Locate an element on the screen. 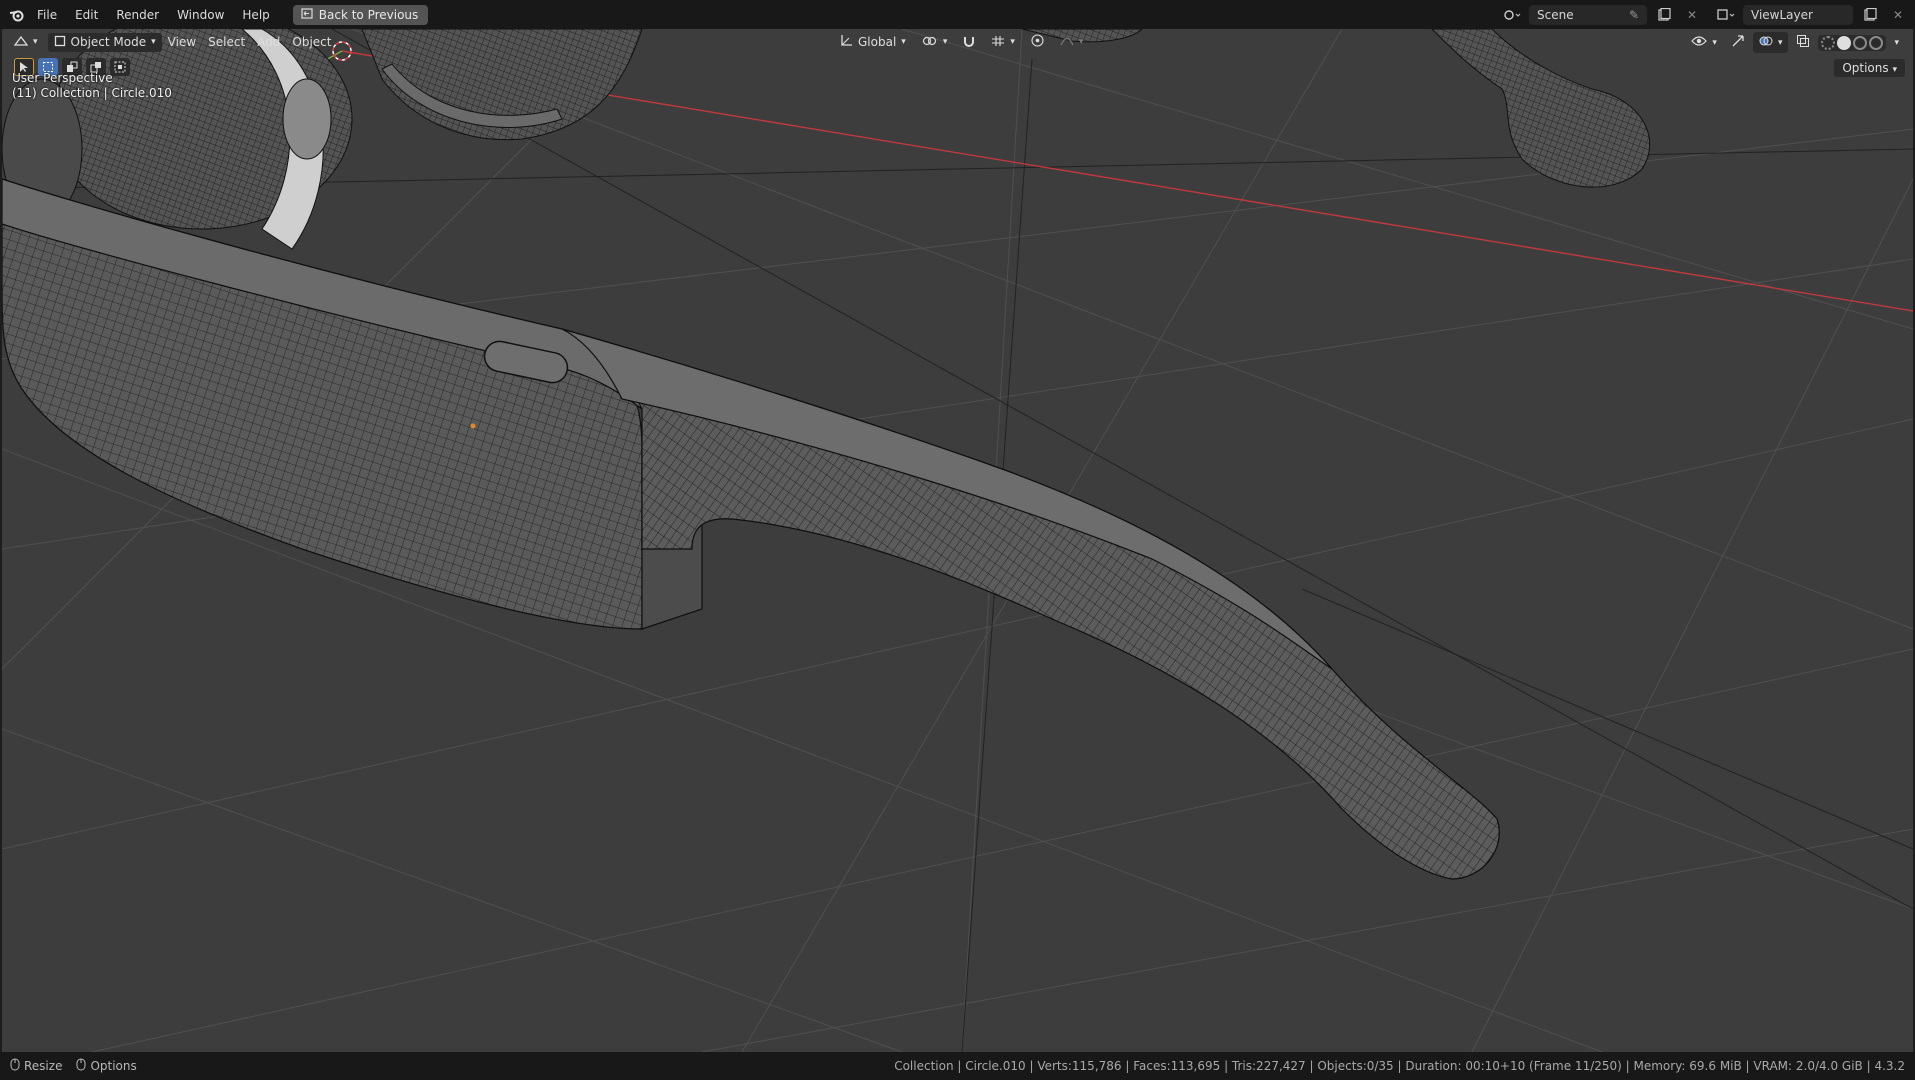 Image resolution: width=1915 pixels, height=1080 pixels. snap-target-button: ▾ is located at coordinates (1003, 42).